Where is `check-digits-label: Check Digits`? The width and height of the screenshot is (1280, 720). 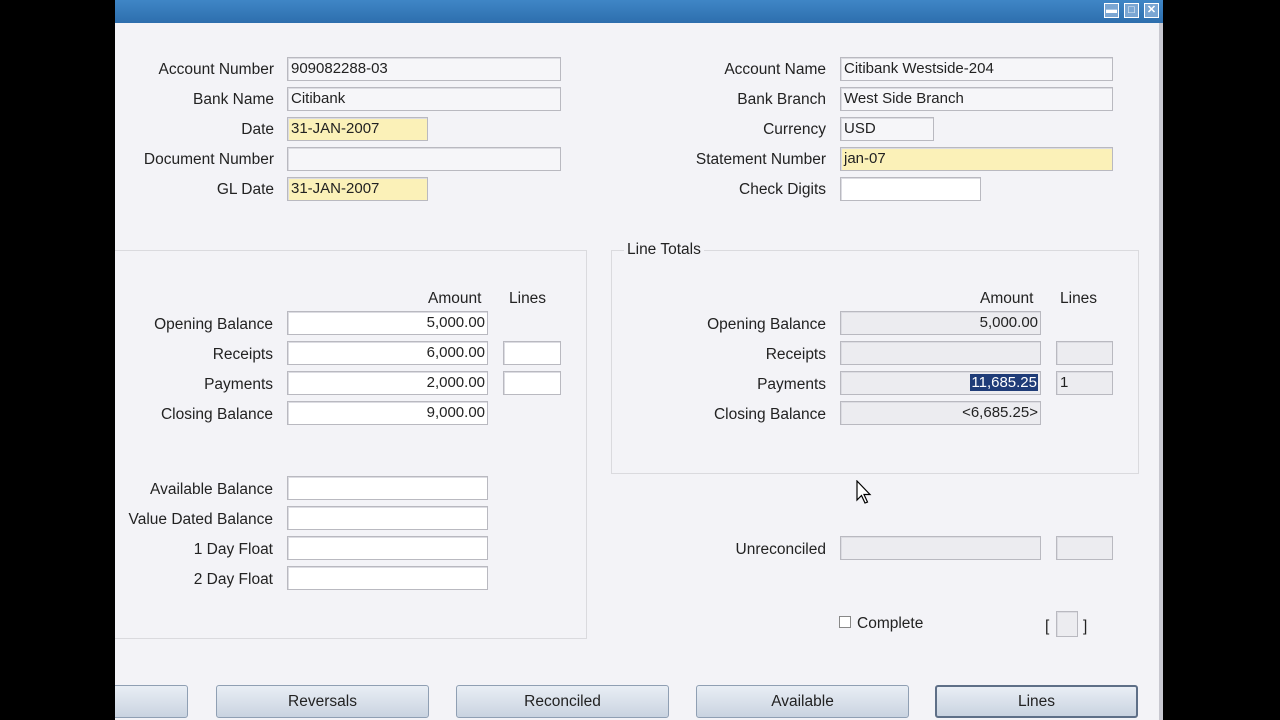
check-digits-label: Check Digits is located at coordinates (782, 189).